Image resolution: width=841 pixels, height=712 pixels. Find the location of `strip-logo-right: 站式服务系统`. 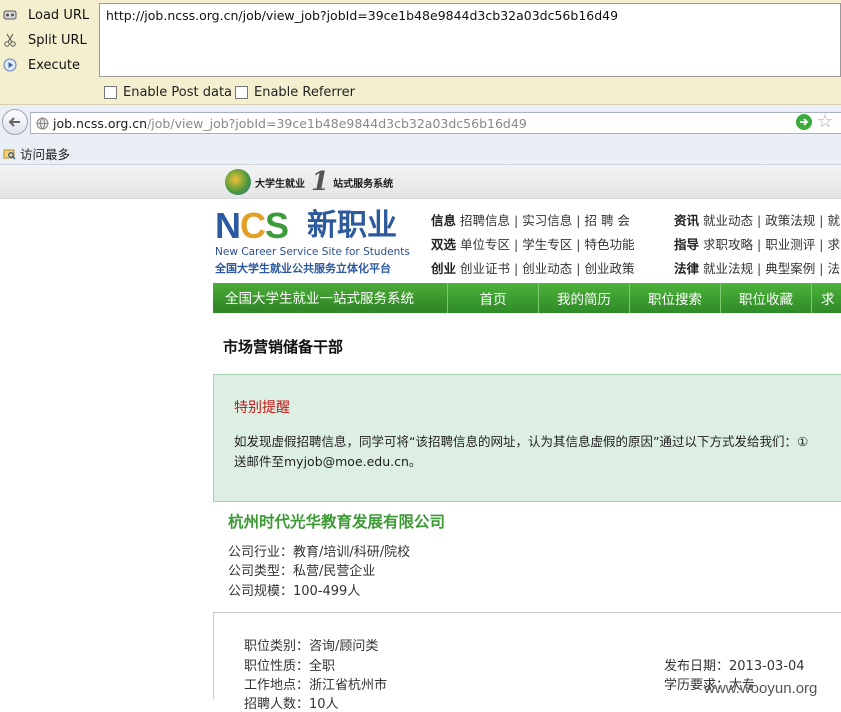

strip-logo-right: 站式服务系统 is located at coordinates (363, 184).